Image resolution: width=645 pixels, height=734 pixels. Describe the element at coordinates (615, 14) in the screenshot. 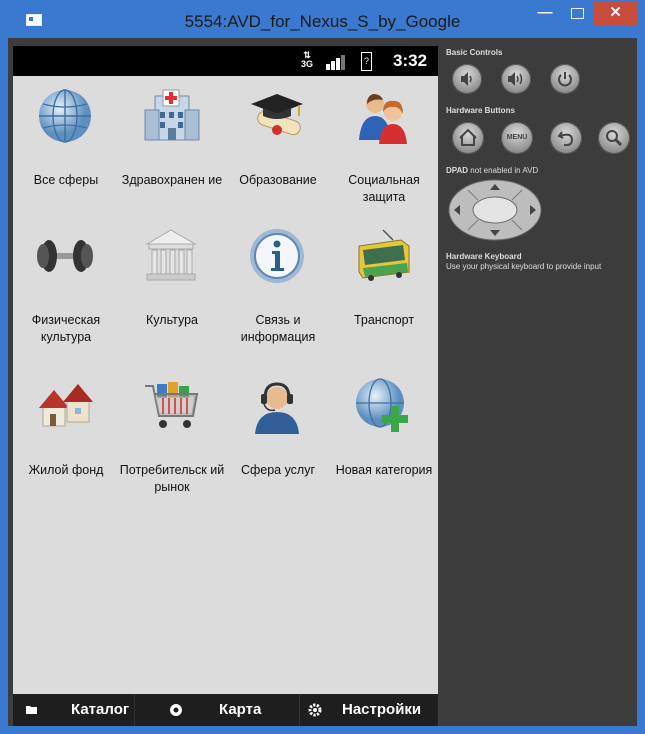

I see `close-button: ✕` at that location.